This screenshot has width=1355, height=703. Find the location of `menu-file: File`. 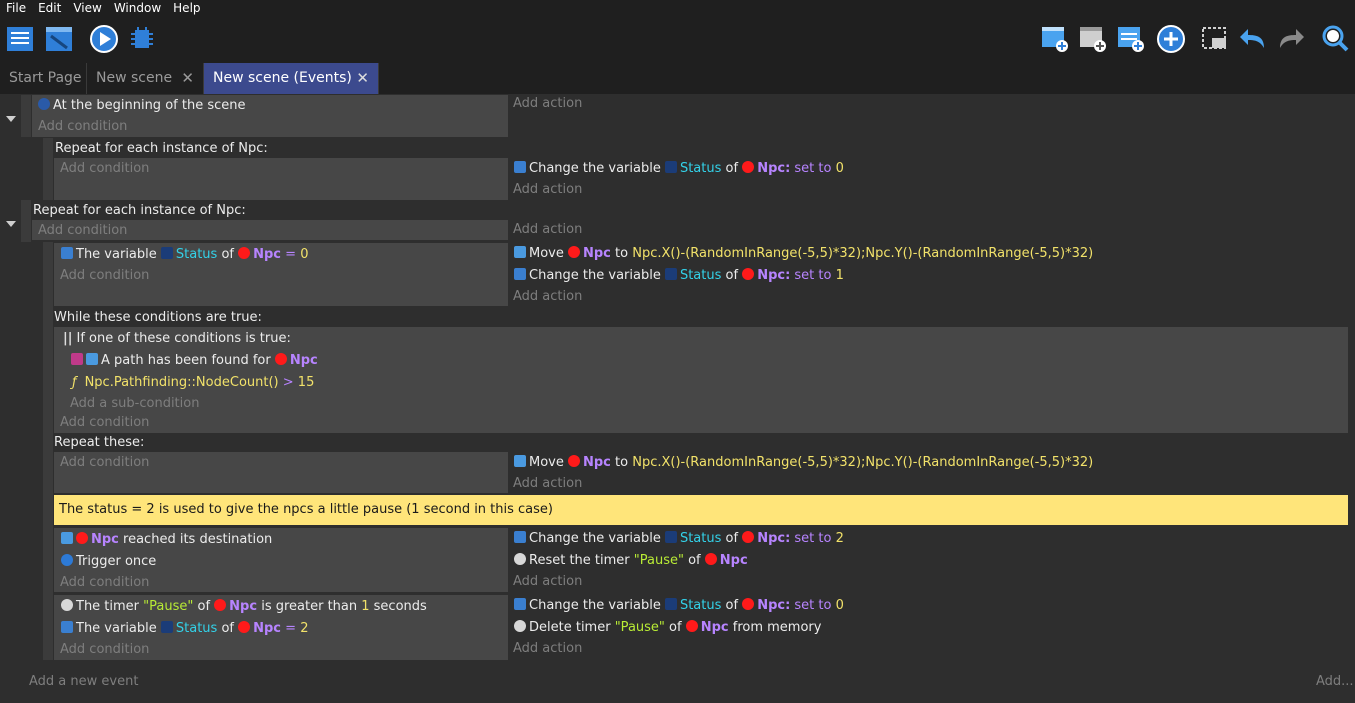

menu-file: File is located at coordinates (16, 8).